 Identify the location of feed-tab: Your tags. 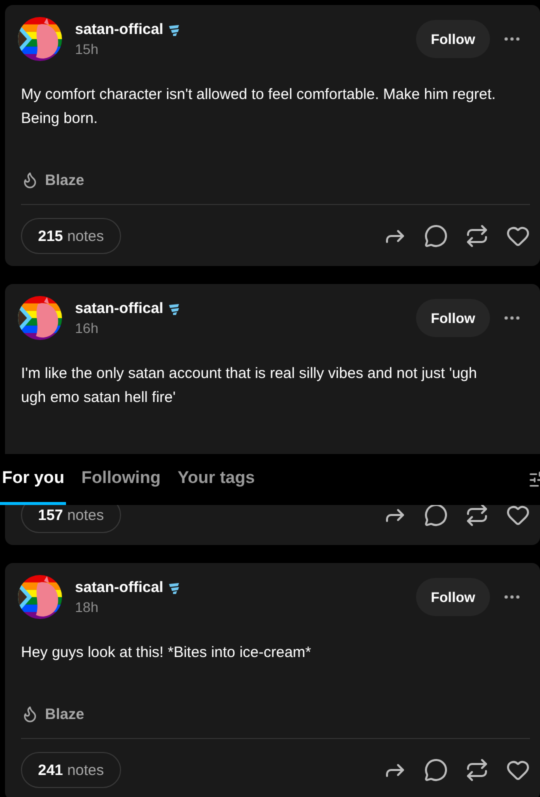
(216, 479).